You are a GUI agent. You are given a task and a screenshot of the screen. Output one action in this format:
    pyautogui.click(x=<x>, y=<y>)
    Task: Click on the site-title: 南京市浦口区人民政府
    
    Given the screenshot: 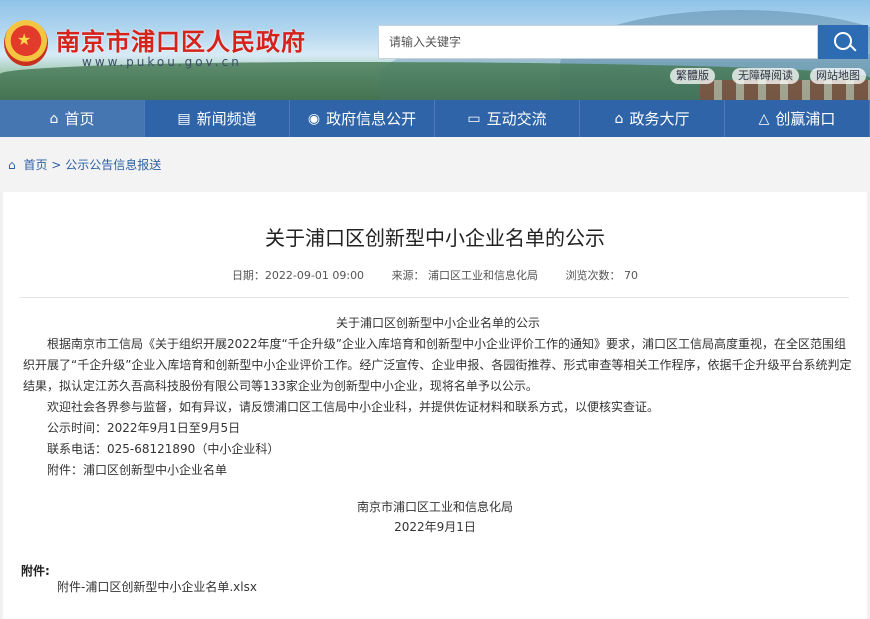 What is the action you would take?
    pyautogui.click(x=181, y=39)
    